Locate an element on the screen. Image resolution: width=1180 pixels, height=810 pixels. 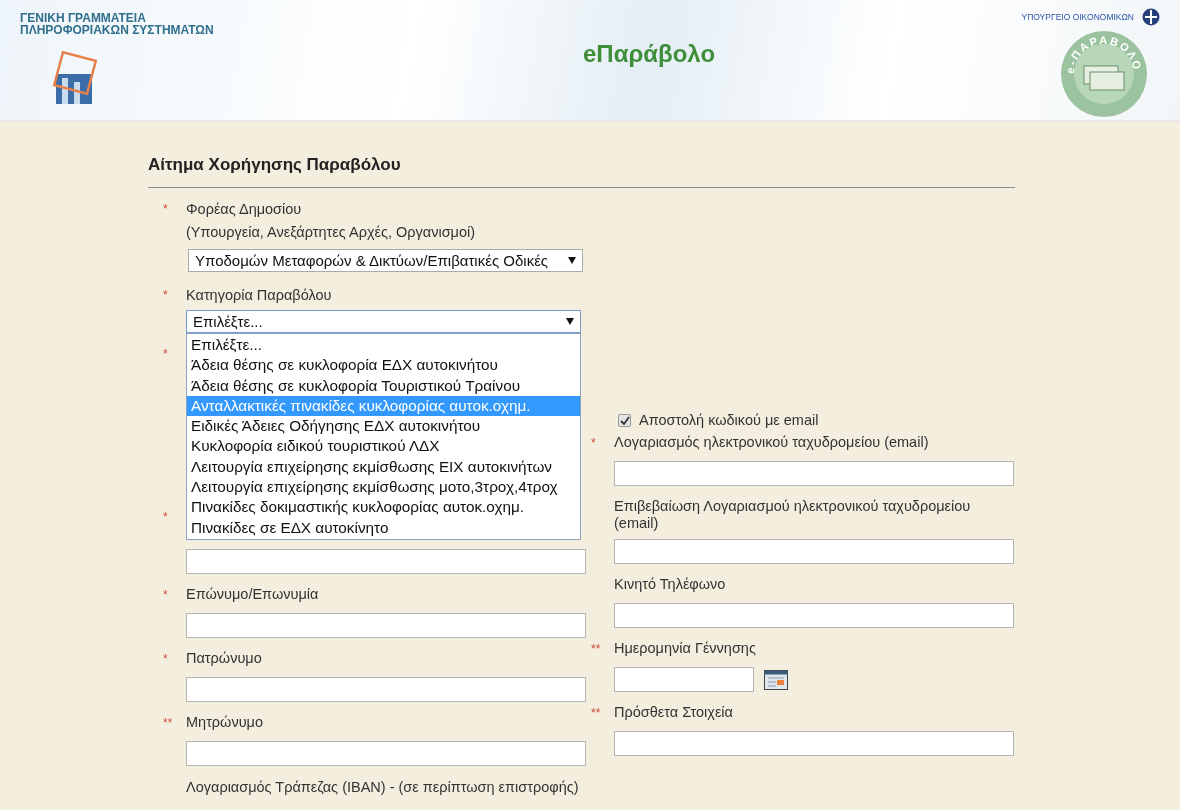
check-icon is located at coordinates (624, 420).